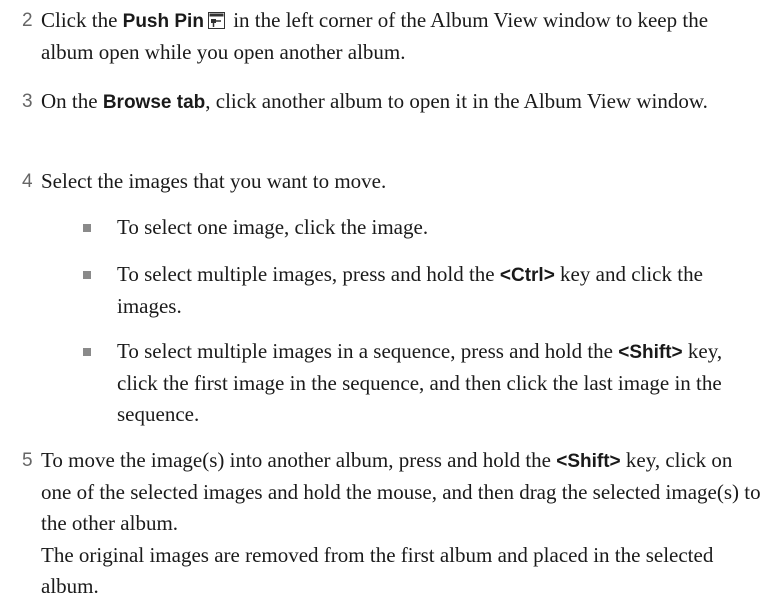 The height and width of the screenshot is (603, 768). What do you see at coordinates (214, 181) in the screenshot?
I see `step-text: Select the images that you want to move.` at bounding box center [214, 181].